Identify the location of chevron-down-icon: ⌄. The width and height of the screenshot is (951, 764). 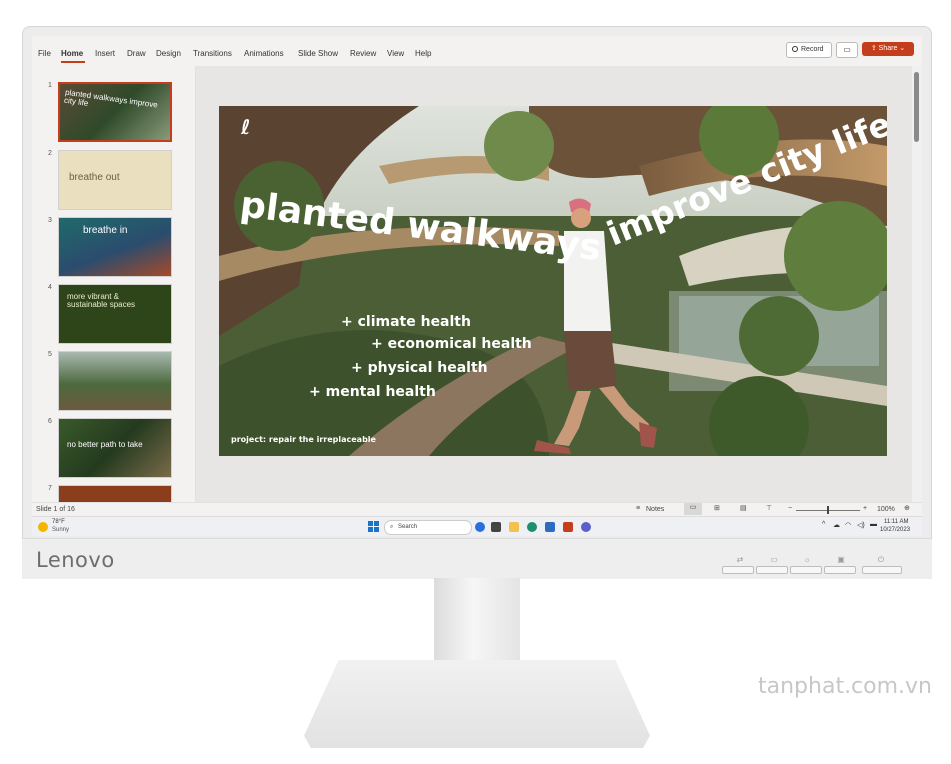
(901, 48).